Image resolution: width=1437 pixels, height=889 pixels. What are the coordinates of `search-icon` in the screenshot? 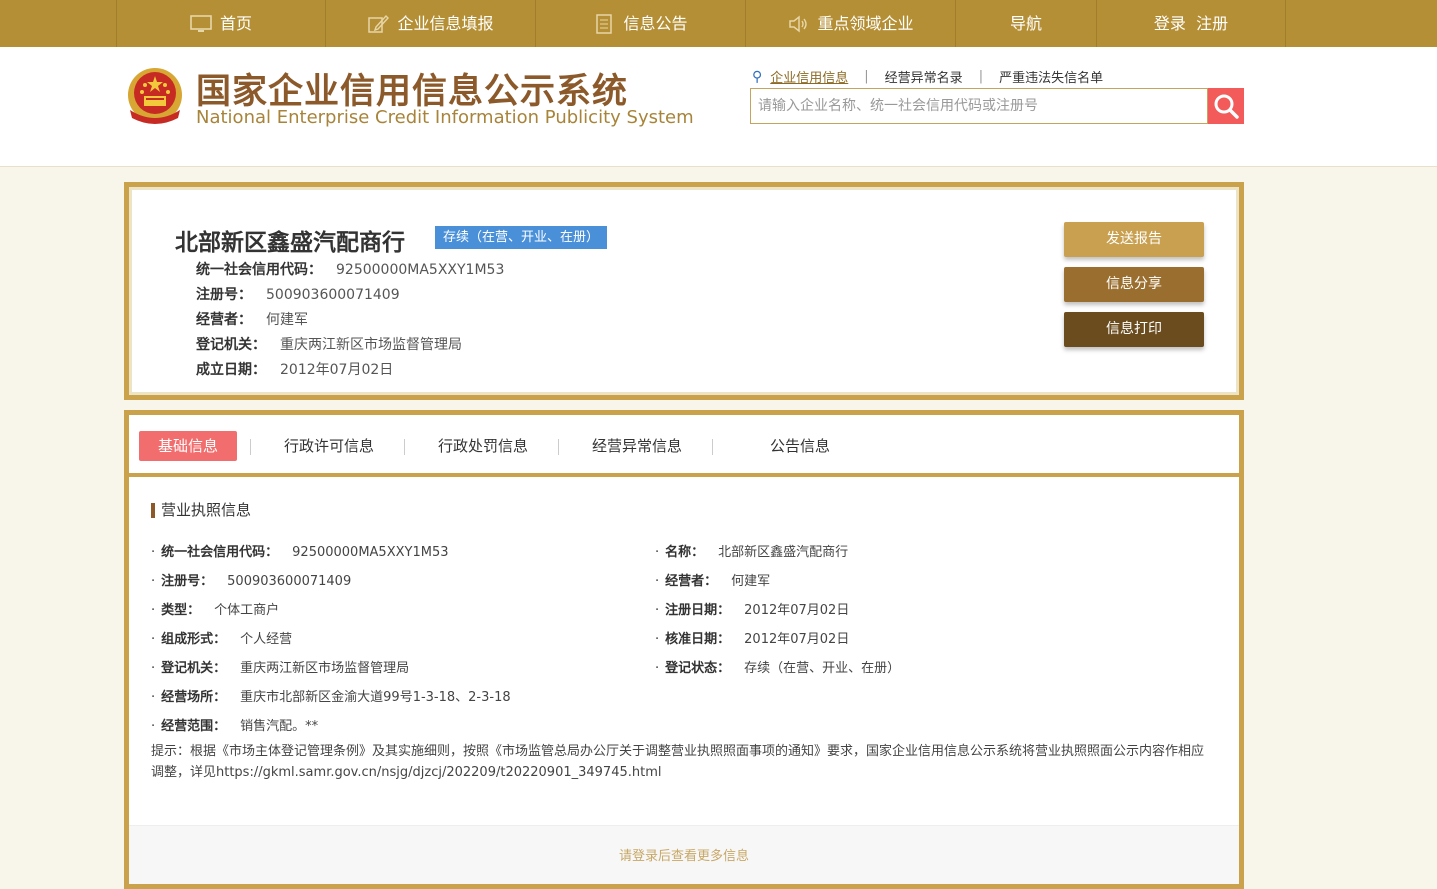 It's located at (1226, 106).